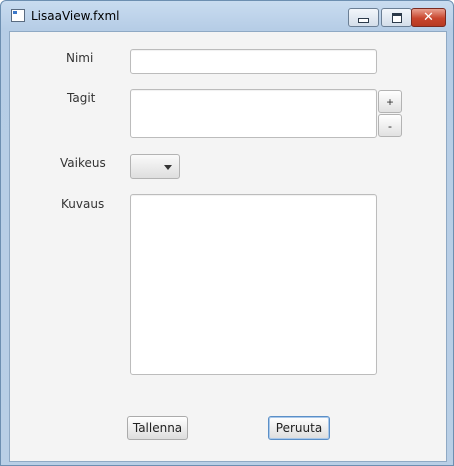 Image resolution: width=454 pixels, height=466 pixels. What do you see at coordinates (83, 163) in the screenshot?
I see `vaikeus-label: Vaikeus` at bounding box center [83, 163].